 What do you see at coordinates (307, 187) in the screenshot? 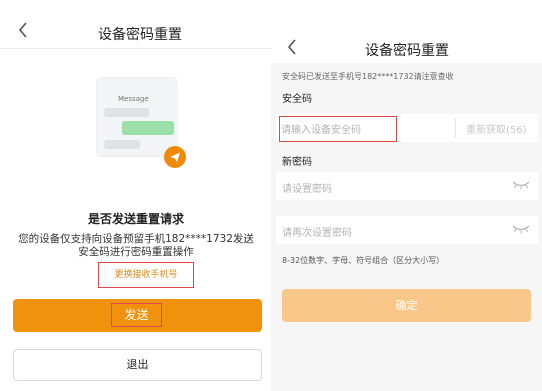
I see `new-password-input: 请设置密码` at bounding box center [307, 187].